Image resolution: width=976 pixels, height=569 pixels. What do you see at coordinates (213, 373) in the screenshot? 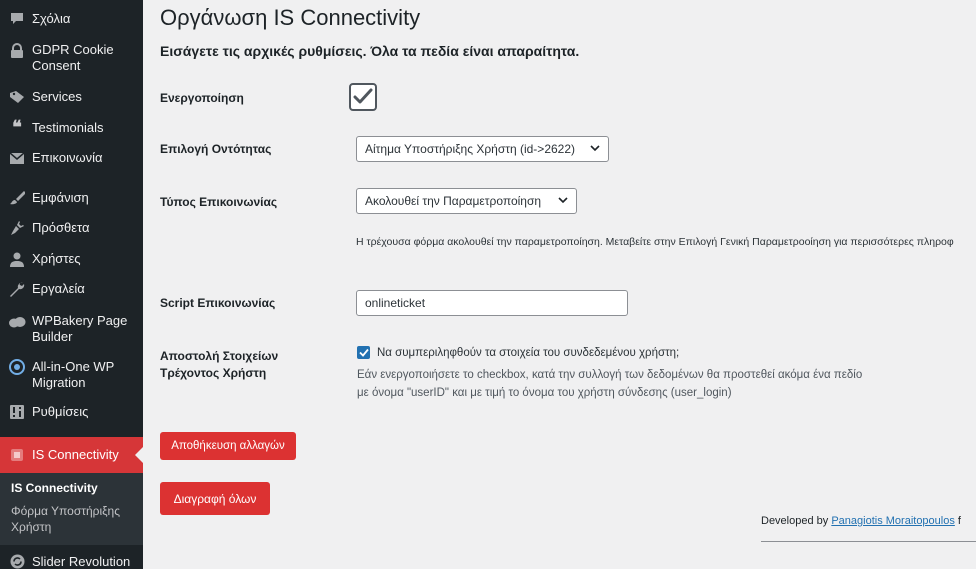
I see `send-user-label-line2: Τρέχοντος Χρήστη` at bounding box center [213, 373].